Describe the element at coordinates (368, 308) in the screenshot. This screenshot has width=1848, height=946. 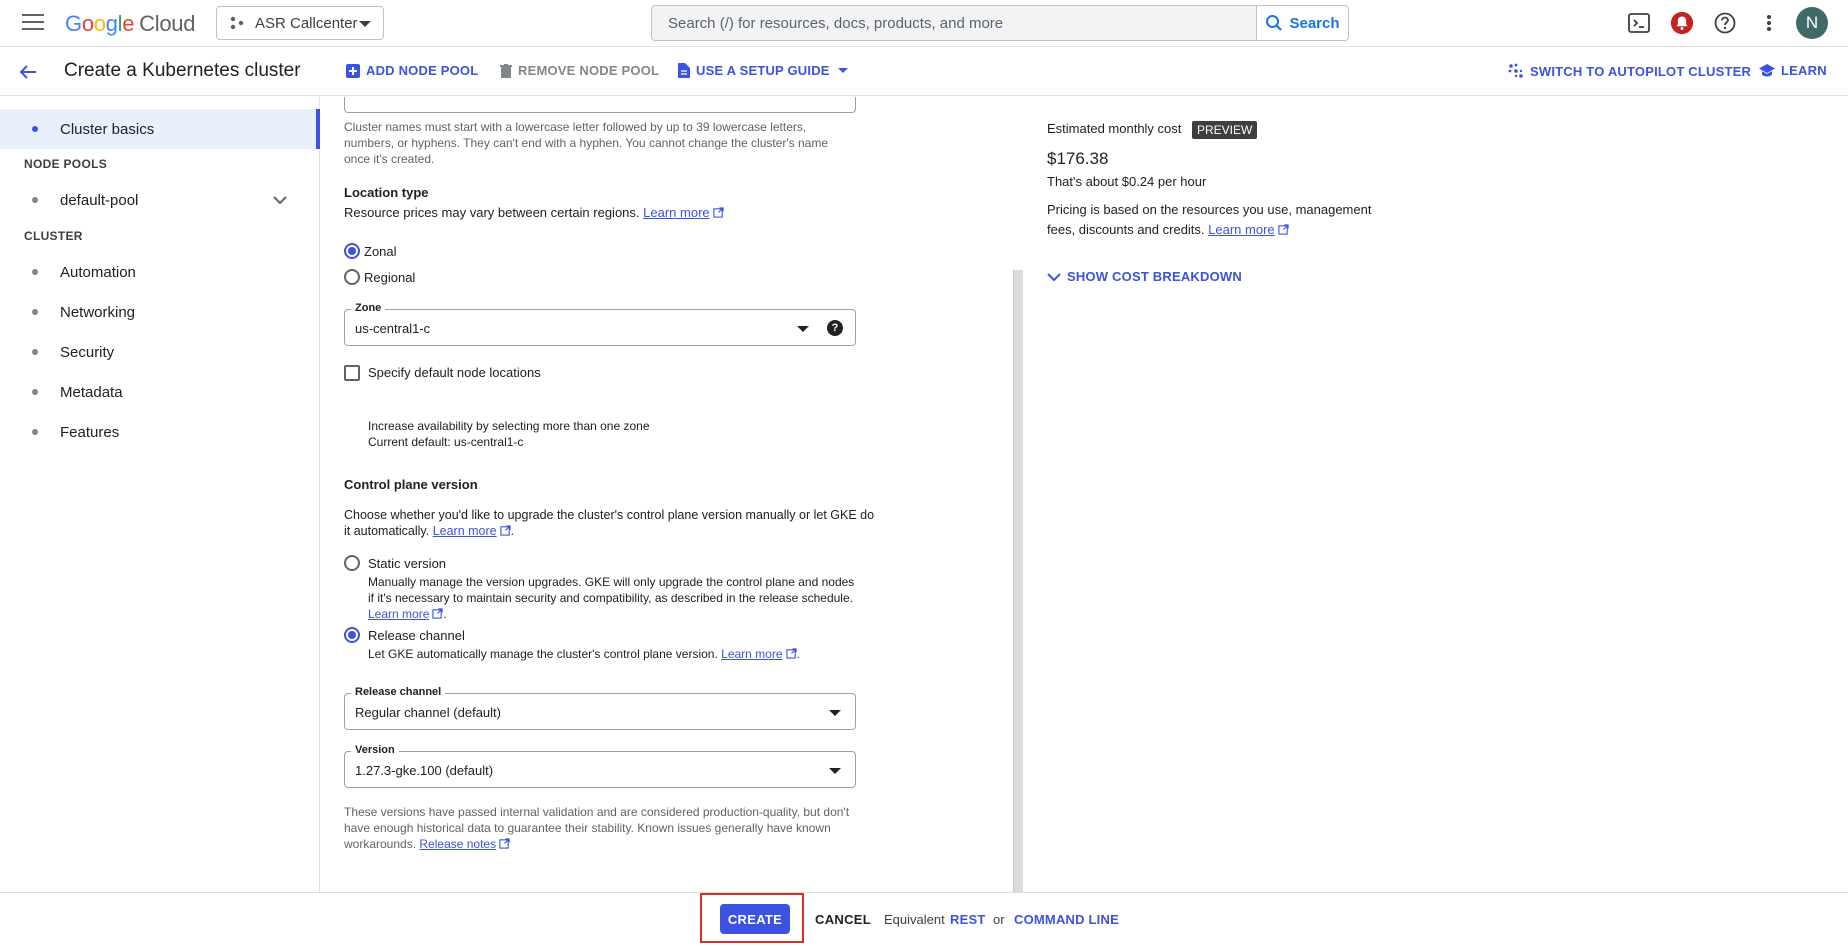
I see `zone-label: Zone` at that location.